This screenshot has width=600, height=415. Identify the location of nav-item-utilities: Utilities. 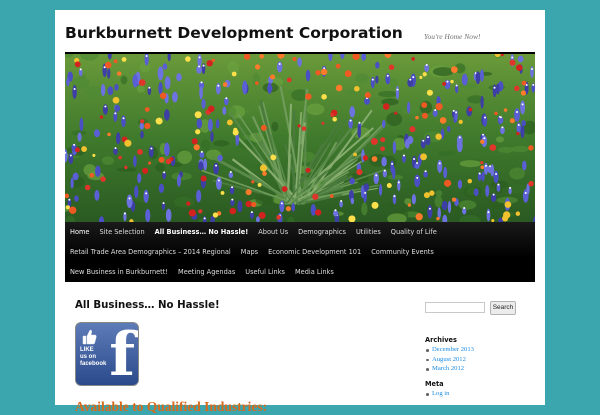
(368, 232).